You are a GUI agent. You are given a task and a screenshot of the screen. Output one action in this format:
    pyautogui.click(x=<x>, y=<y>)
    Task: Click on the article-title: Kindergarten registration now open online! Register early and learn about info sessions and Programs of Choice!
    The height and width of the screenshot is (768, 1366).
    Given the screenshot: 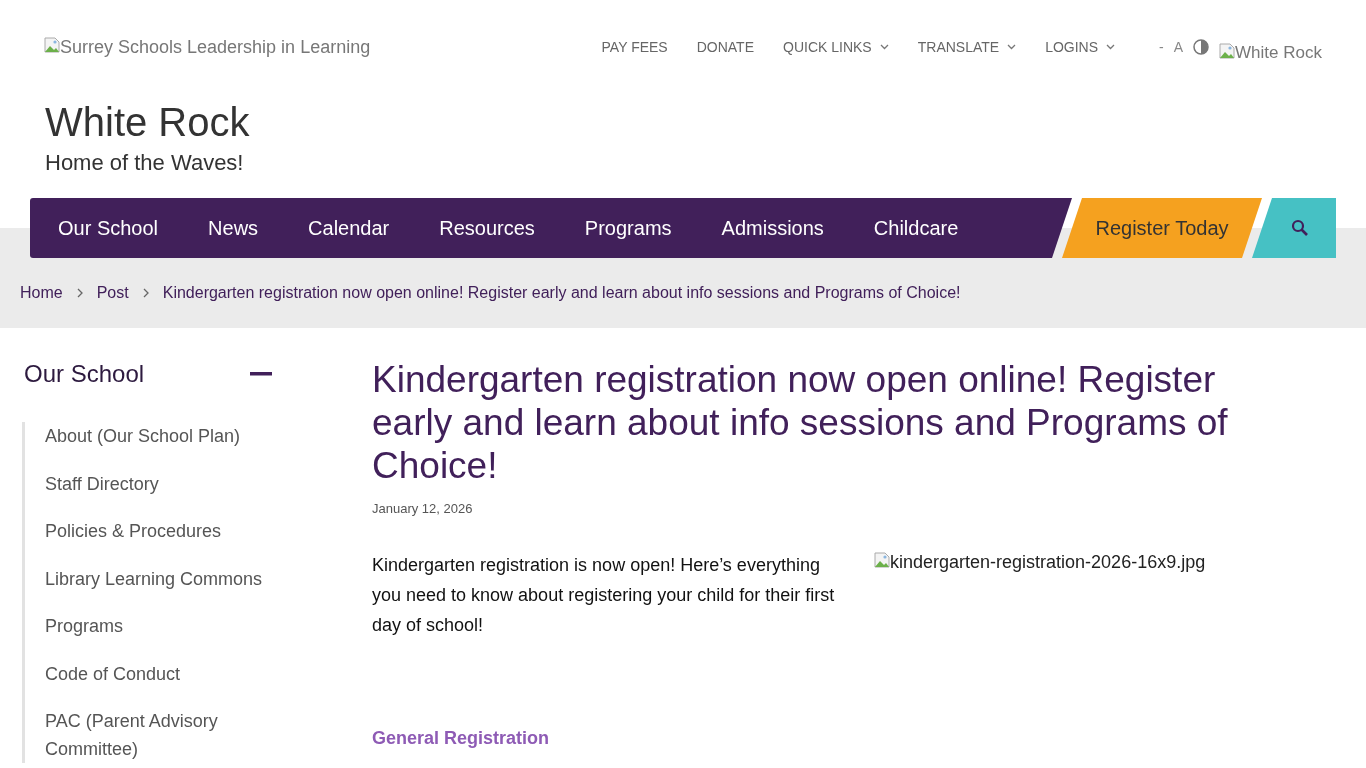 What is the action you would take?
    pyautogui.click(x=800, y=422)
    